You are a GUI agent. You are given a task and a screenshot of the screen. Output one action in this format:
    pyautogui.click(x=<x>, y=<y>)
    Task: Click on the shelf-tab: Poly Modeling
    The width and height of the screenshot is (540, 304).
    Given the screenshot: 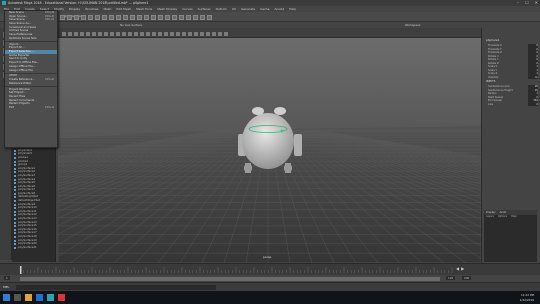 What is the action you would take?
    pyautogui.click(x=72, y=16)
    